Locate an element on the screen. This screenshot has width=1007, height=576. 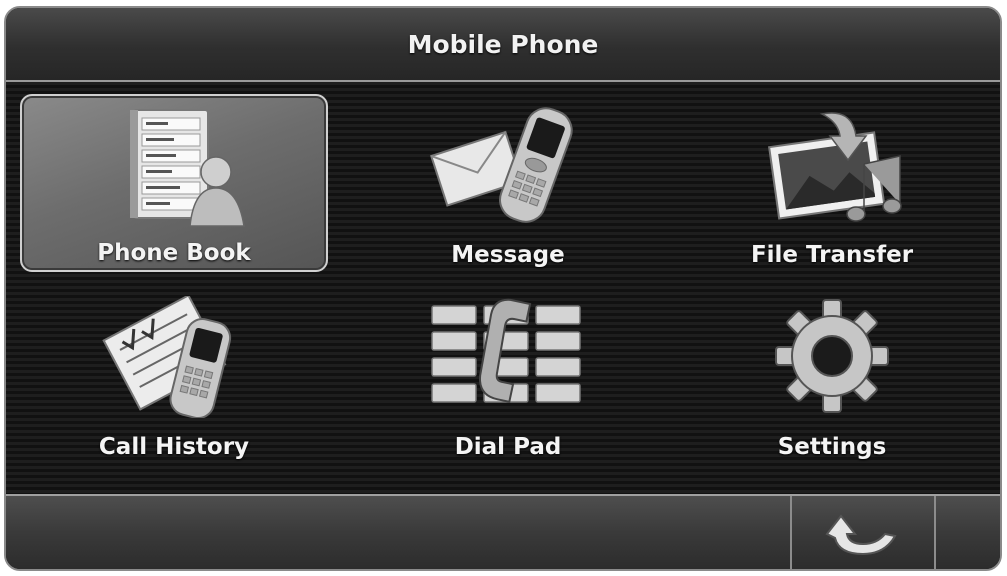
file-transfer-icon is located at coordinates (835, 167).